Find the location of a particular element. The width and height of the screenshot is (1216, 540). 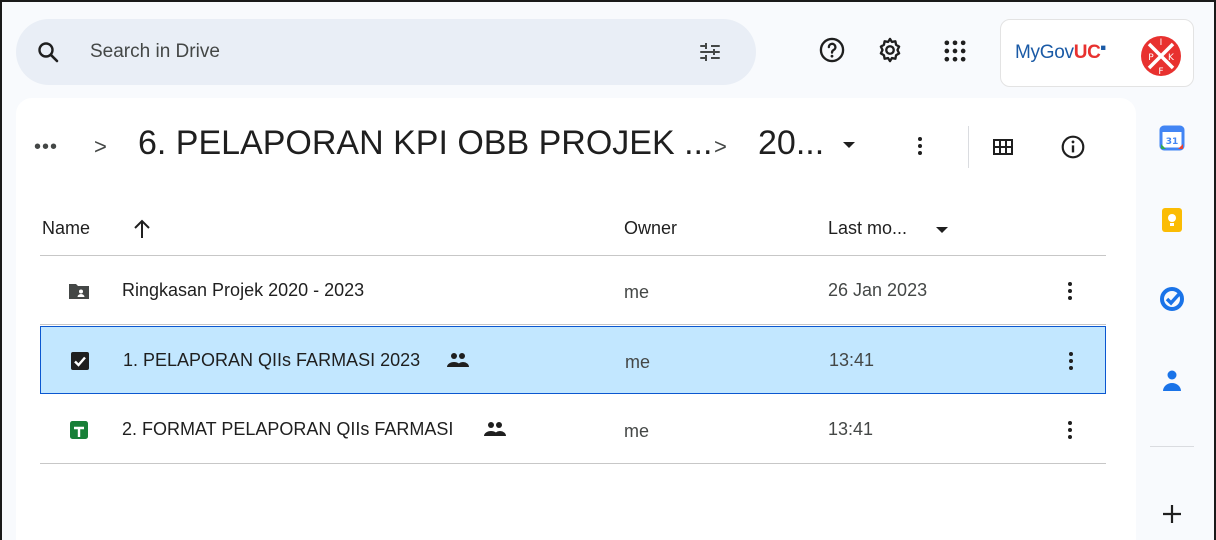

google-contacts-icon is located at coordinates (1172, 380).